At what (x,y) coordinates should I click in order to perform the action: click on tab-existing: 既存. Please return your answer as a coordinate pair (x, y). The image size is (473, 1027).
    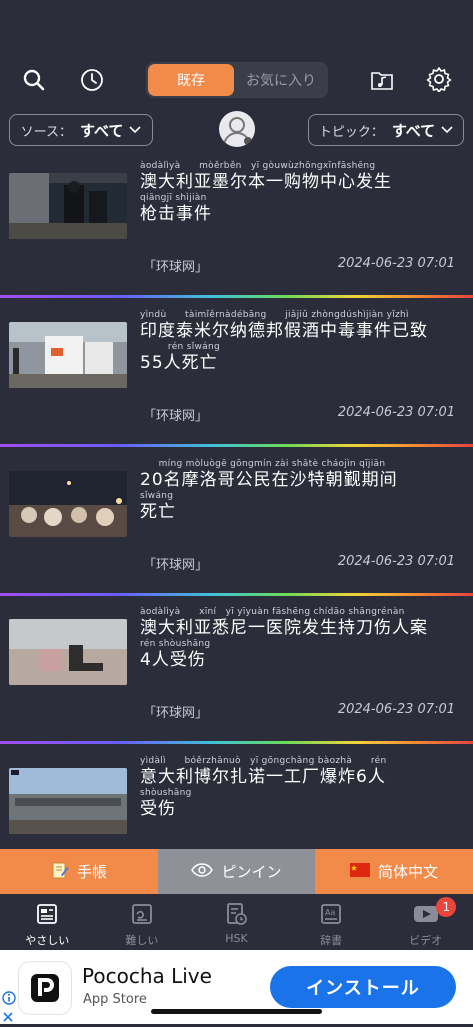
    Looking at the image, I should click on (191, 80).